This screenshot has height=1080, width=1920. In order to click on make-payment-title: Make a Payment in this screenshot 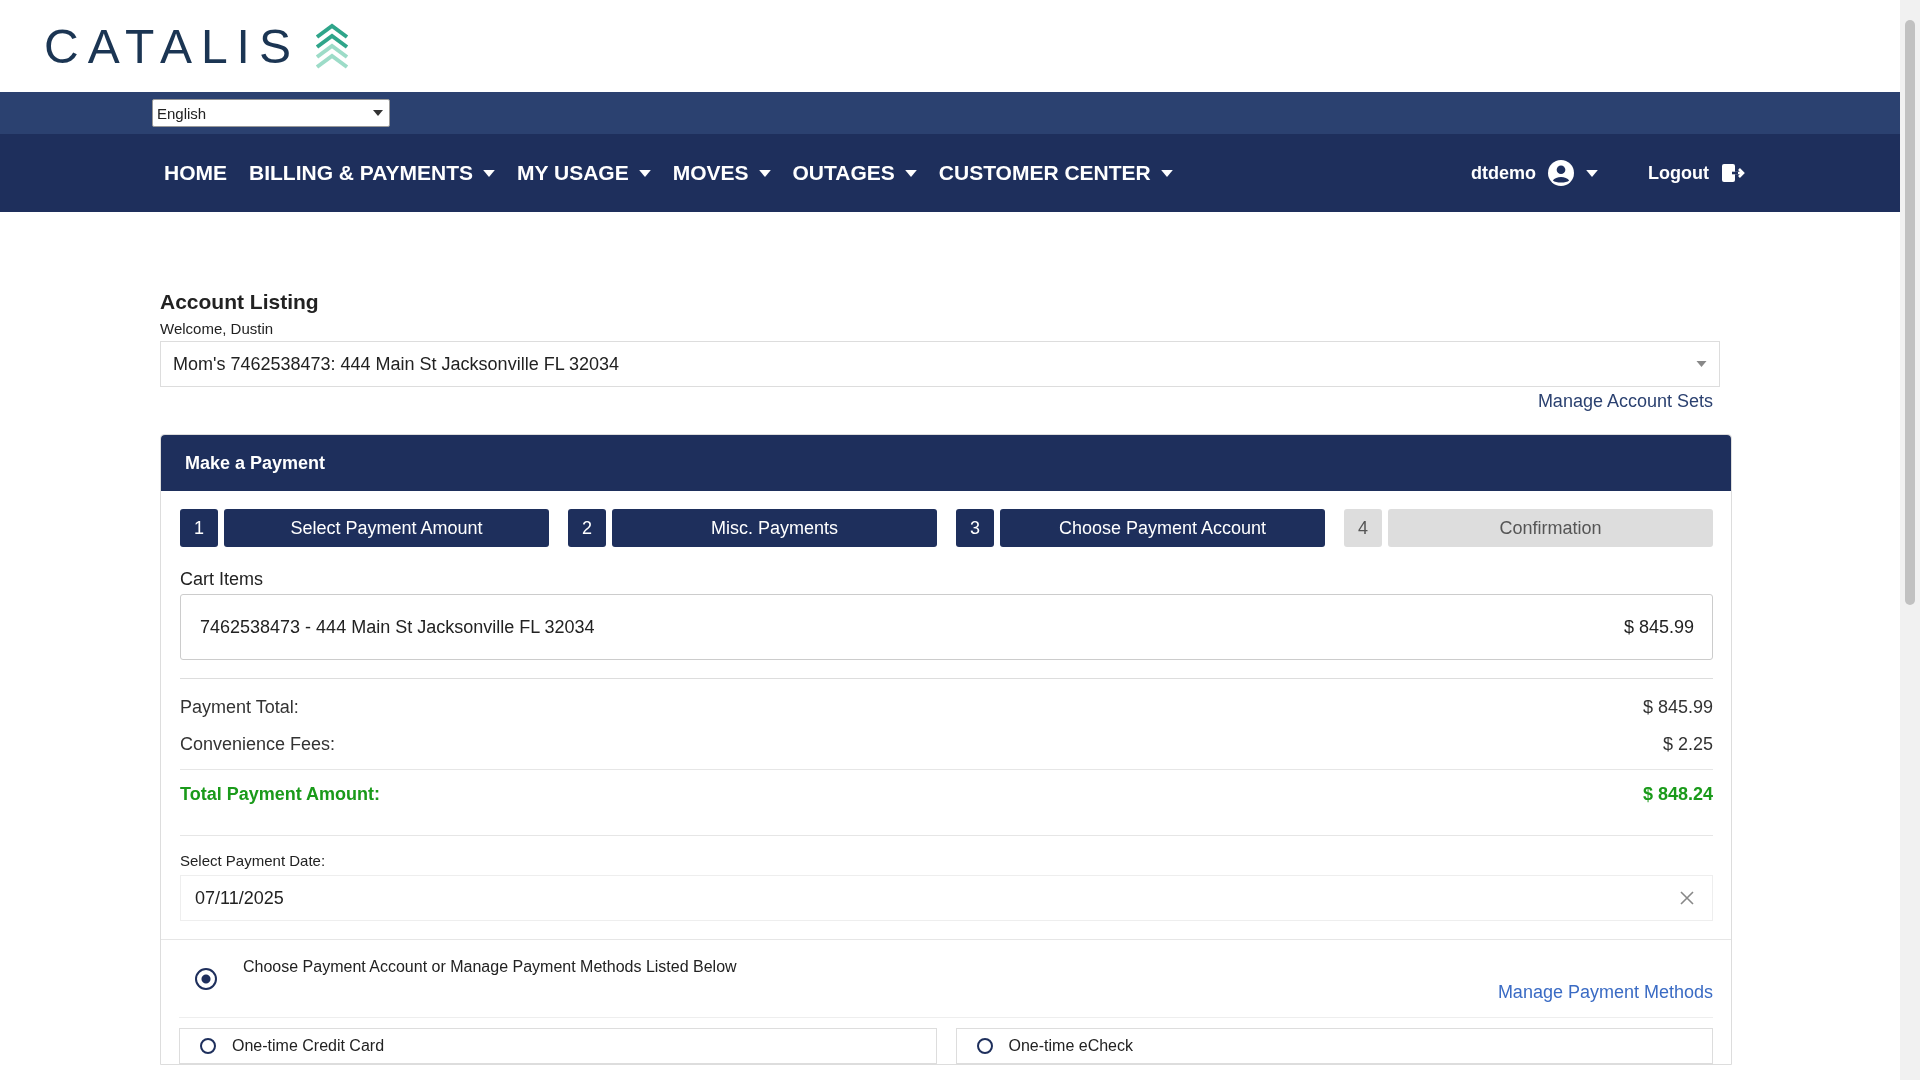, I will do `click(255, 463)`.